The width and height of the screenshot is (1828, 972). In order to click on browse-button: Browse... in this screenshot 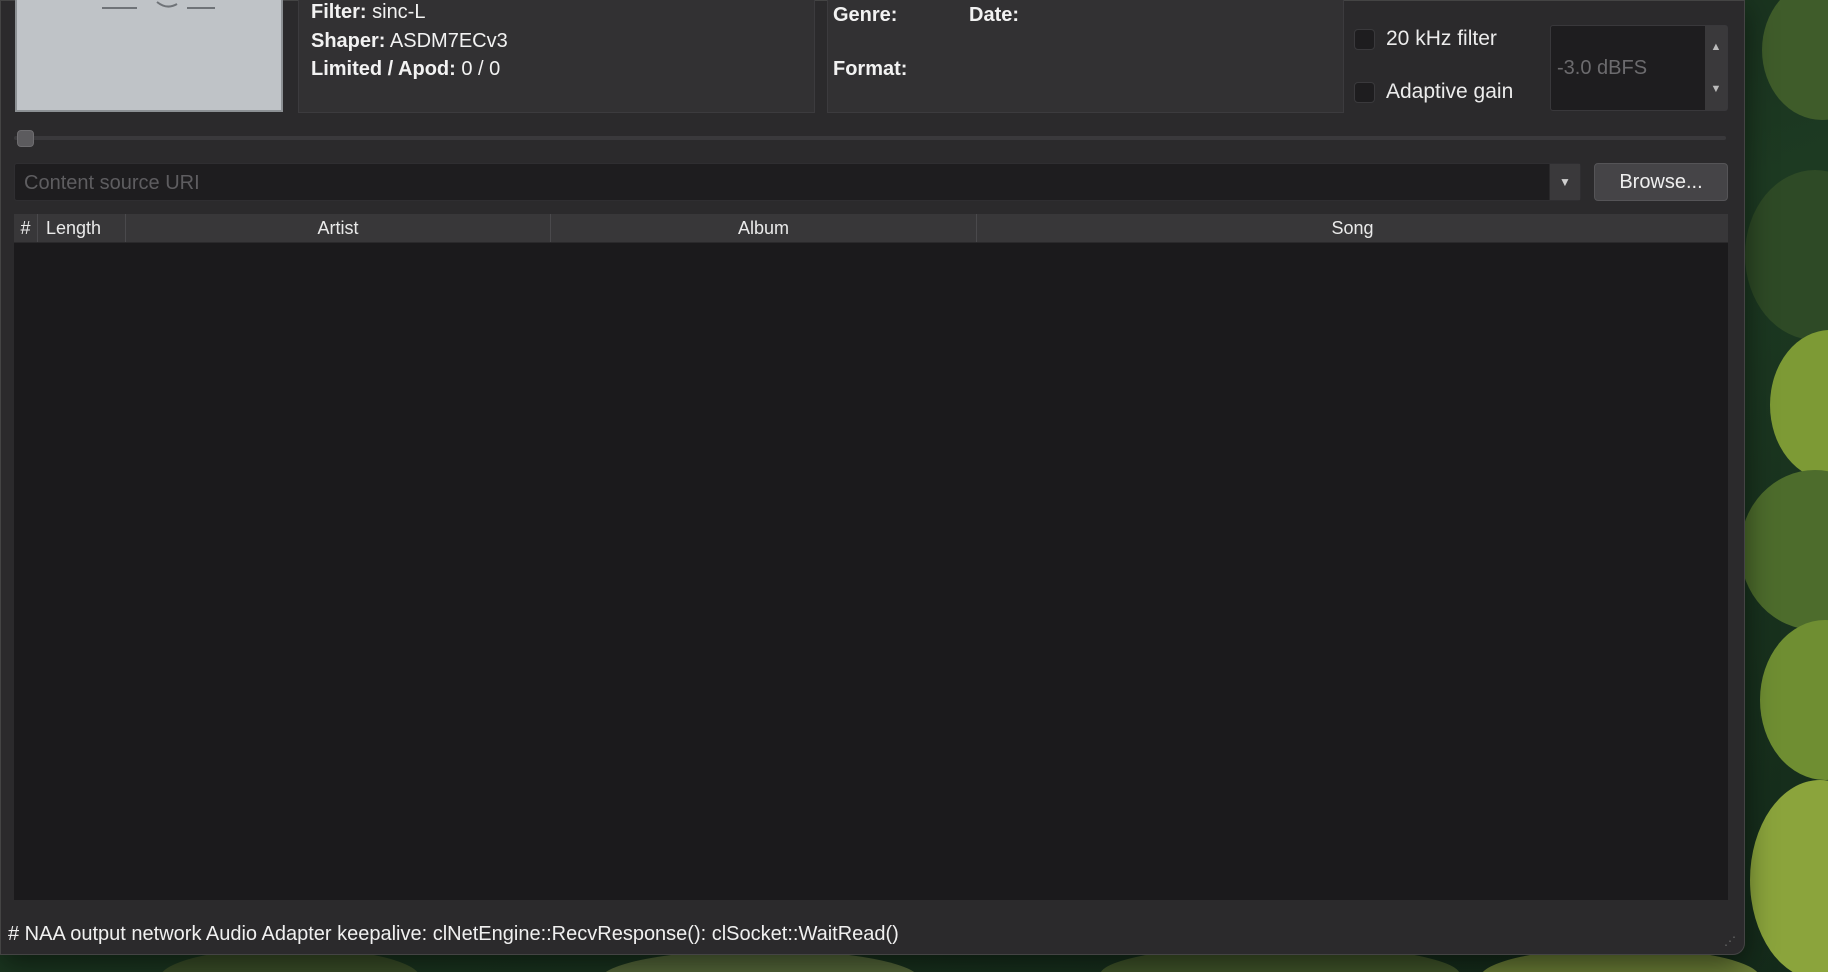, I will do `click(1661, 182)`.